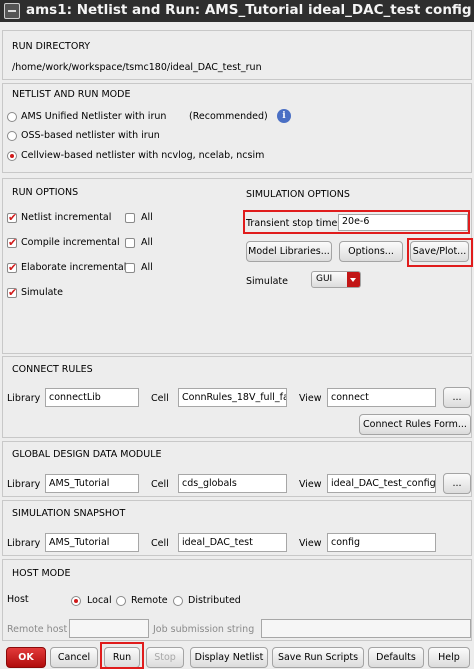  I want to click on connect-cell-input: ConnRules_18V_full_fast, so click(232, 397).